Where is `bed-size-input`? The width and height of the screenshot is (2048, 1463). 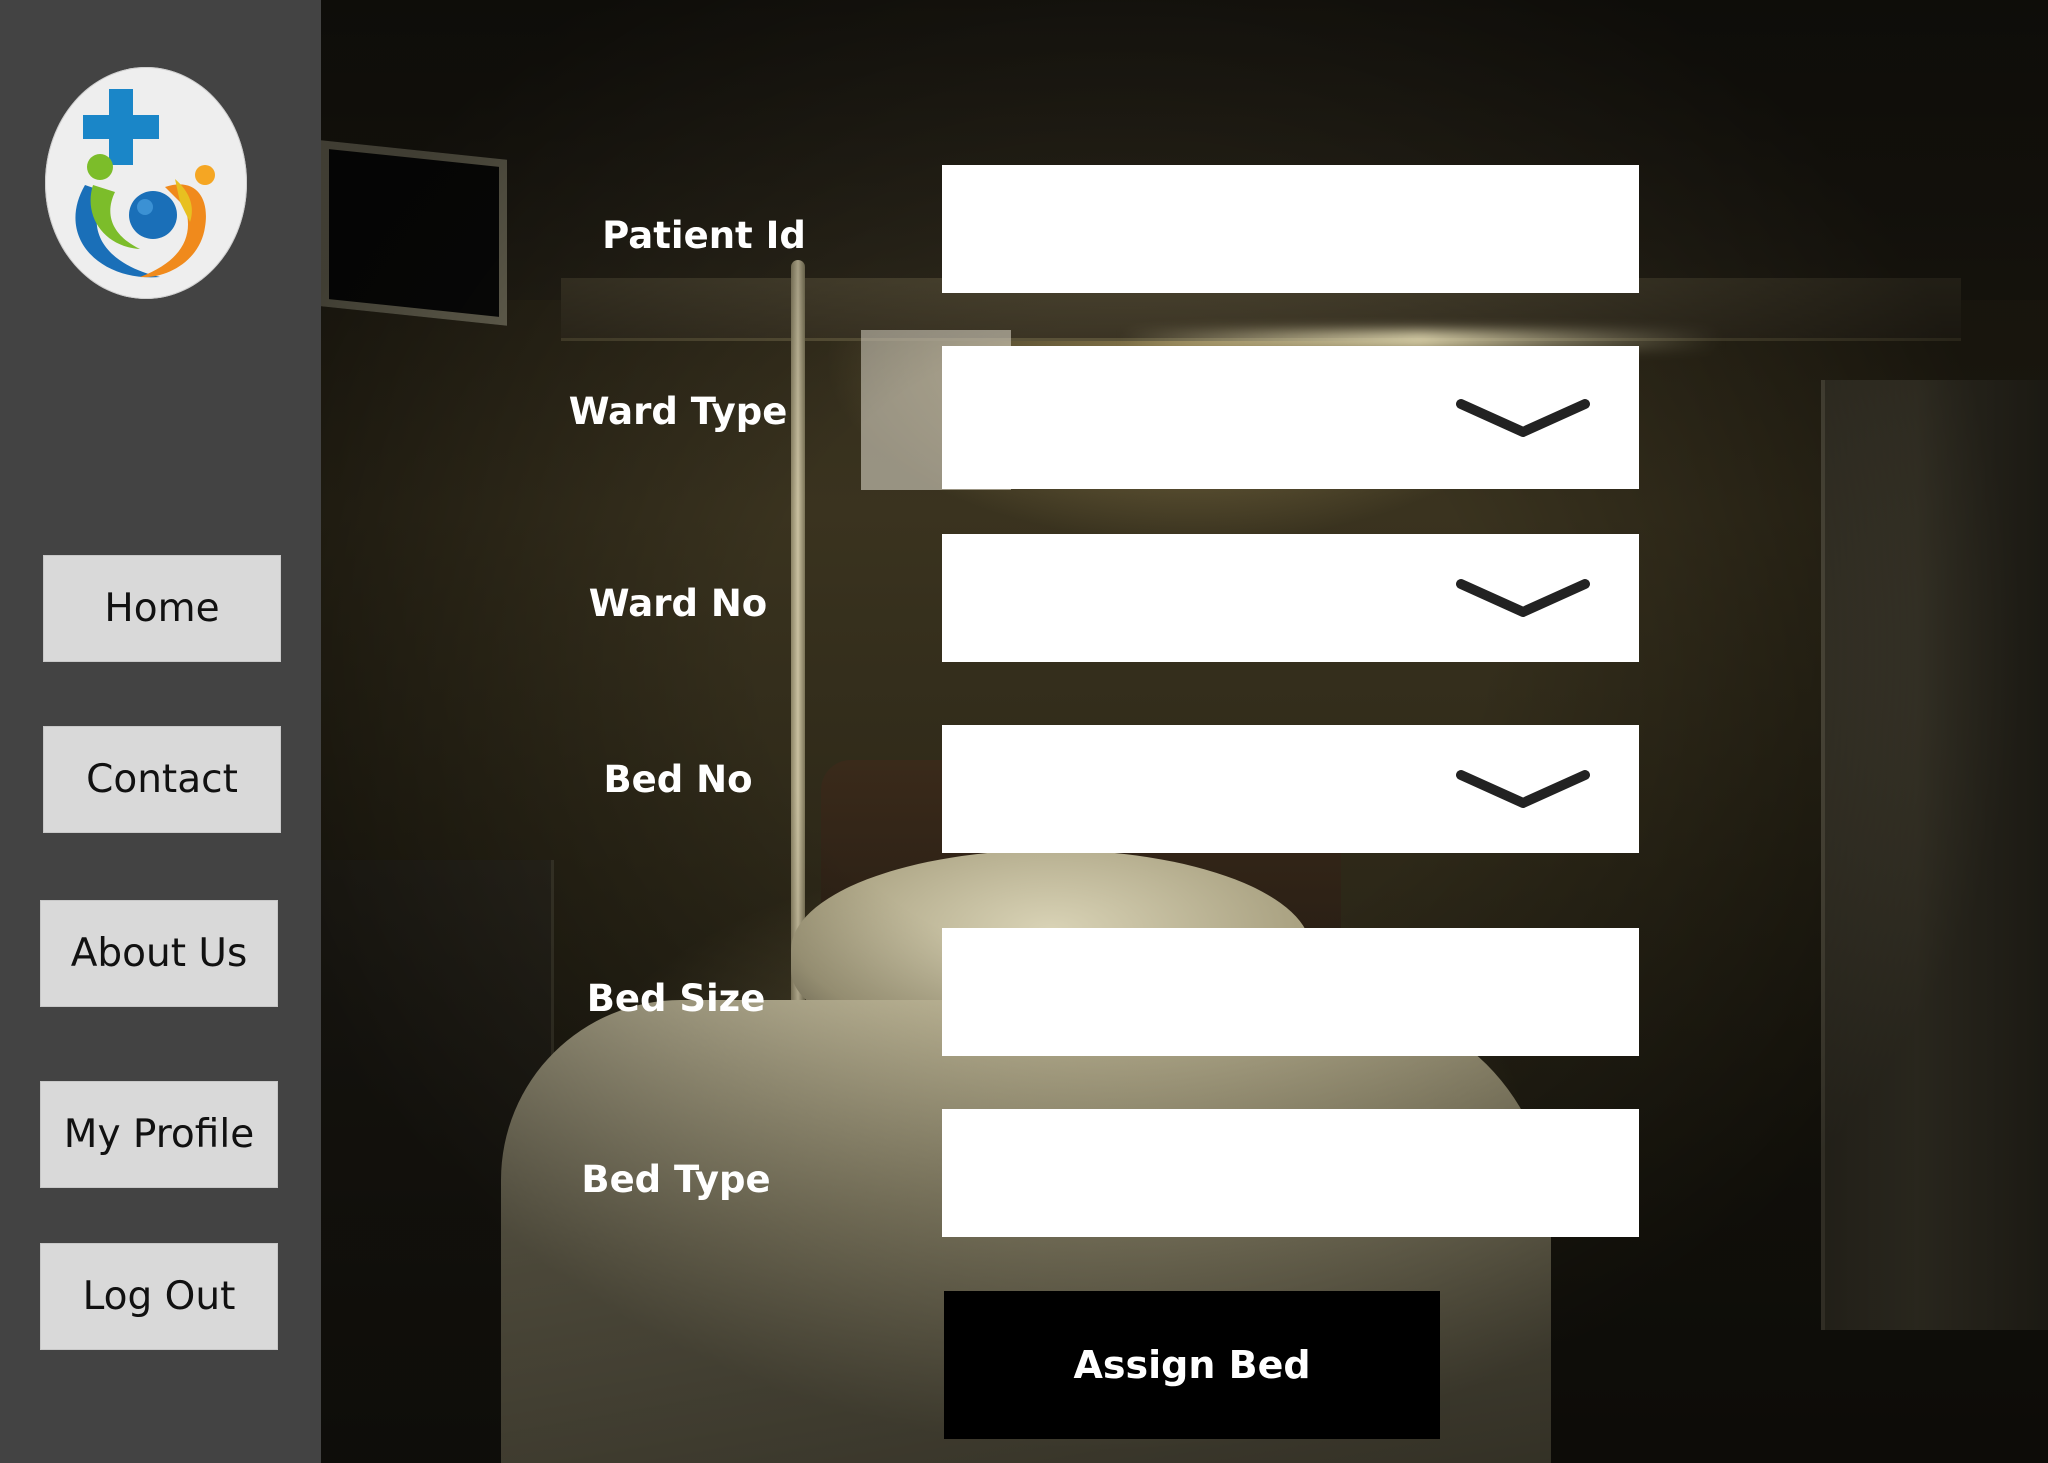 bed-size-input is located at coordinates (1290, 992).